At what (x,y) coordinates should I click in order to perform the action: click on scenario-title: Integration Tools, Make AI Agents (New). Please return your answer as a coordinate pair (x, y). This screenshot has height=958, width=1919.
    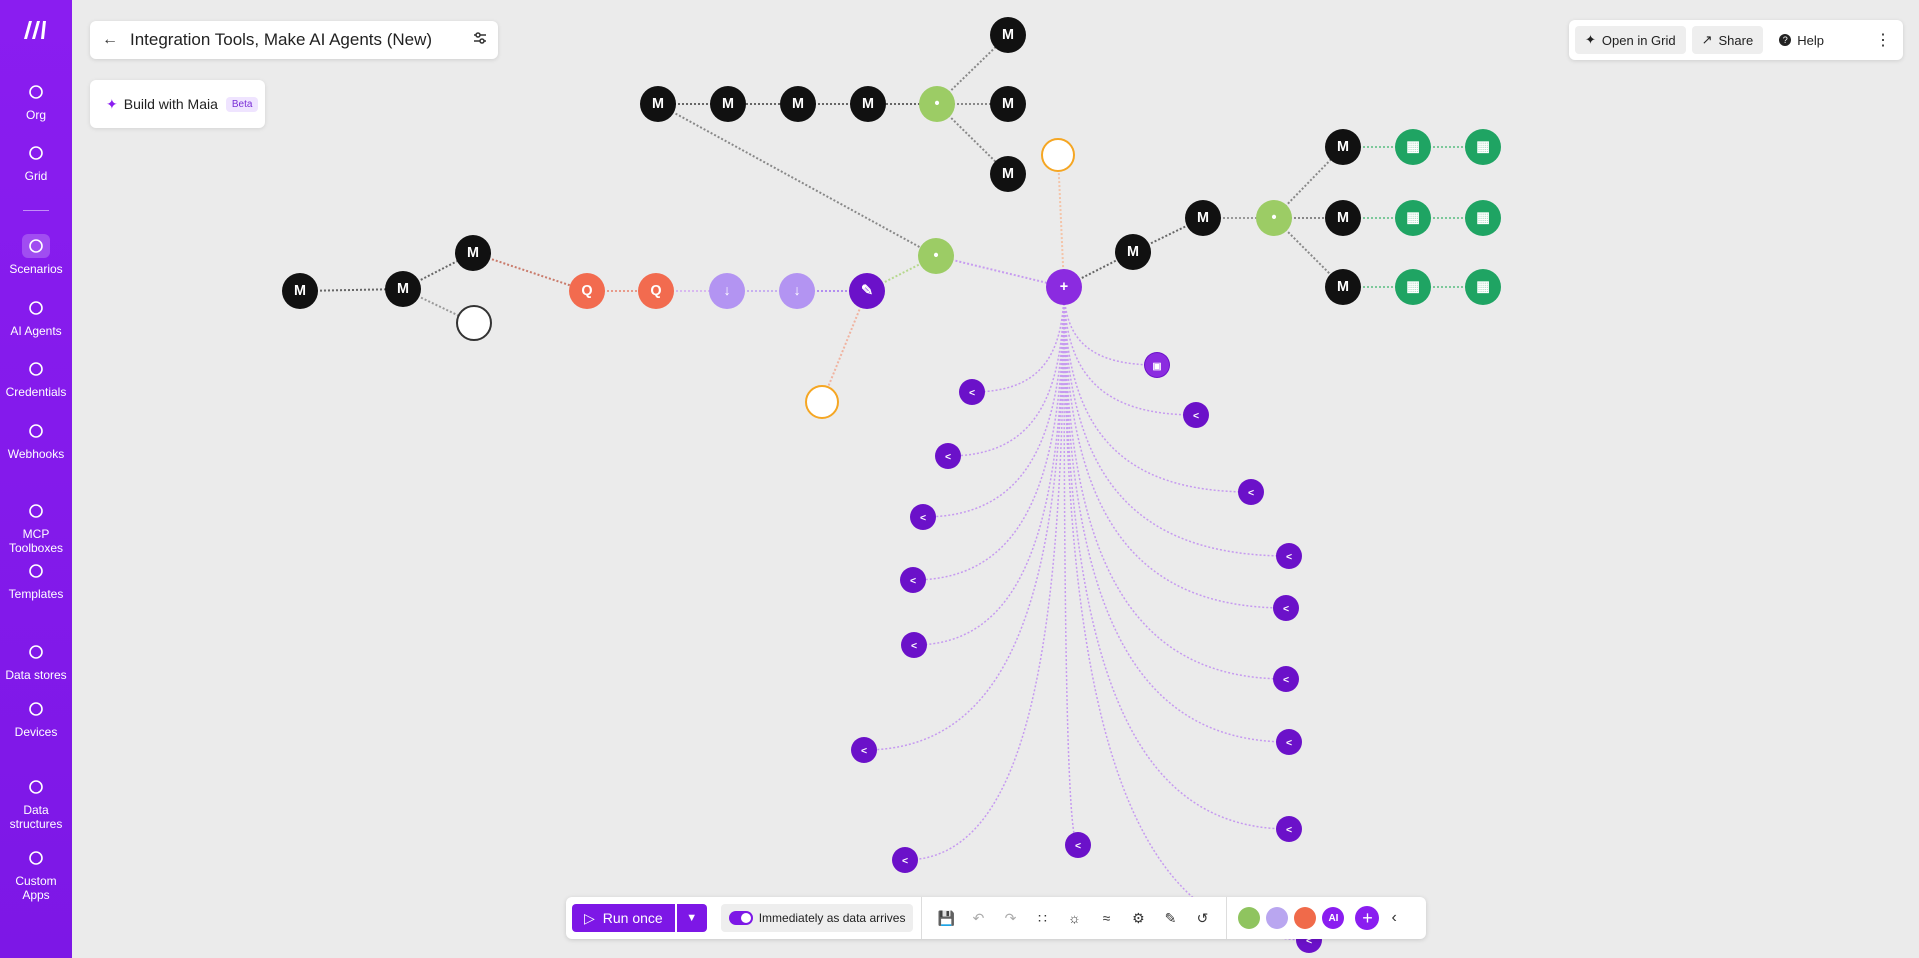
    Looking at the image, I should click on (296, 40).